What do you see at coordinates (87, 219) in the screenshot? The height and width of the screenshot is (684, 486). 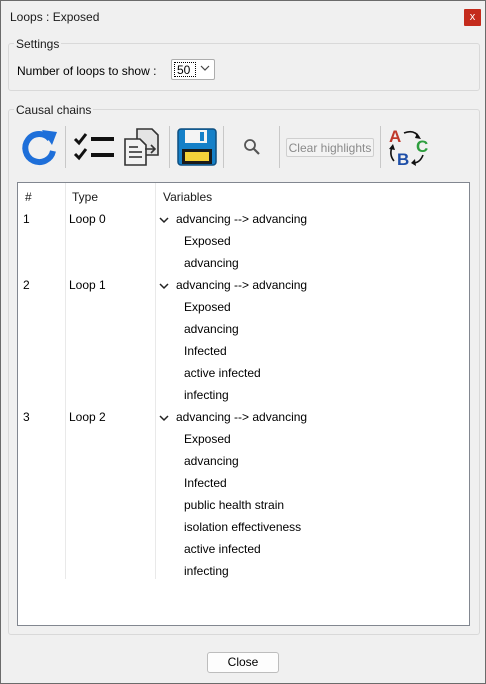 I see `row-type: Loop 0` at bounding box center [87, 219].